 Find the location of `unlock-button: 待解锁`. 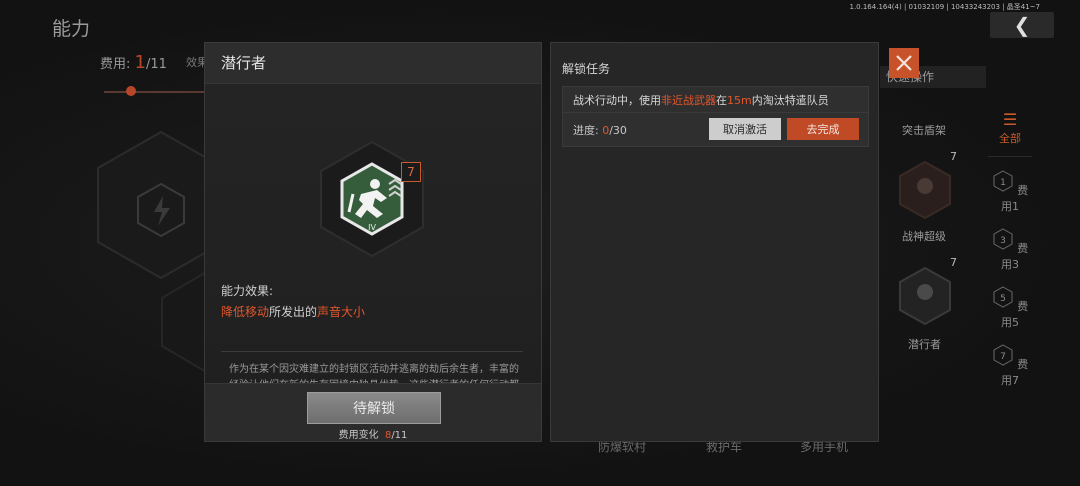

unlock-button: 待解锁 is located at coordinates (374, 408).